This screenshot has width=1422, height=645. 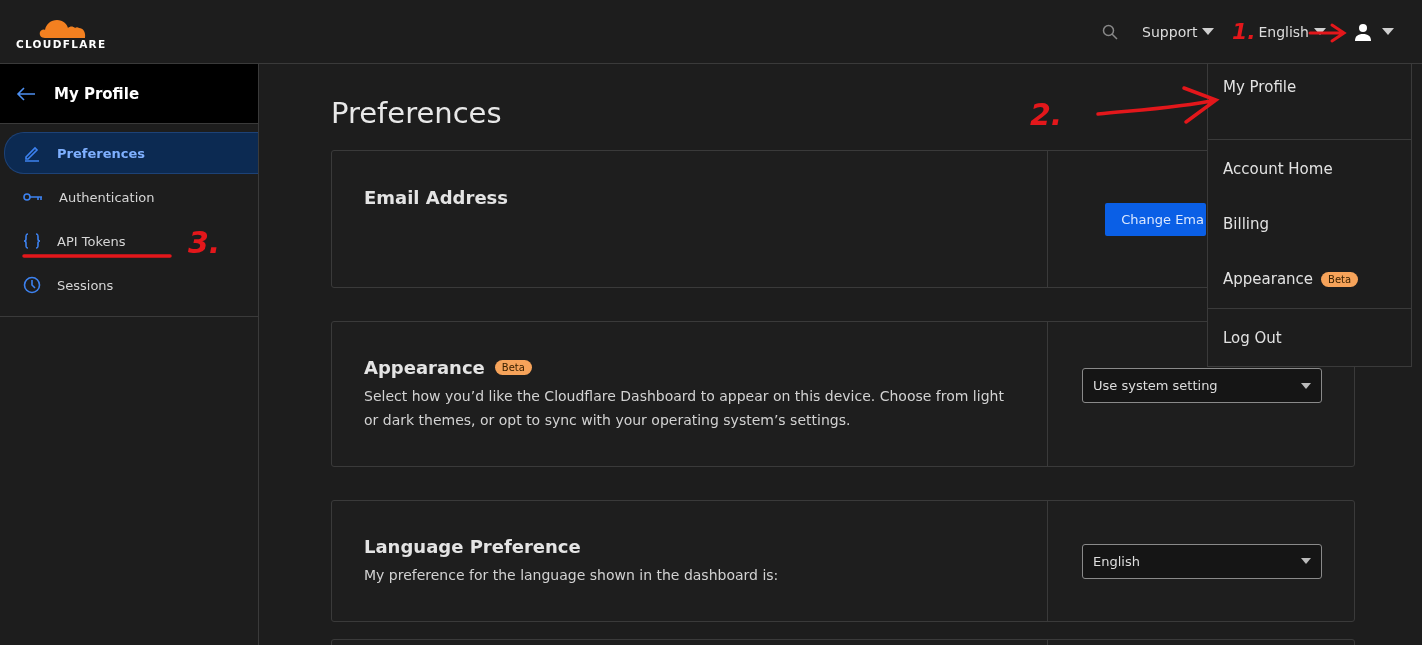 What do you see at coordinates (1178, 31) in the screenshot?
I see `nav-menu-link: Support` at bounding box center [1178, 31].